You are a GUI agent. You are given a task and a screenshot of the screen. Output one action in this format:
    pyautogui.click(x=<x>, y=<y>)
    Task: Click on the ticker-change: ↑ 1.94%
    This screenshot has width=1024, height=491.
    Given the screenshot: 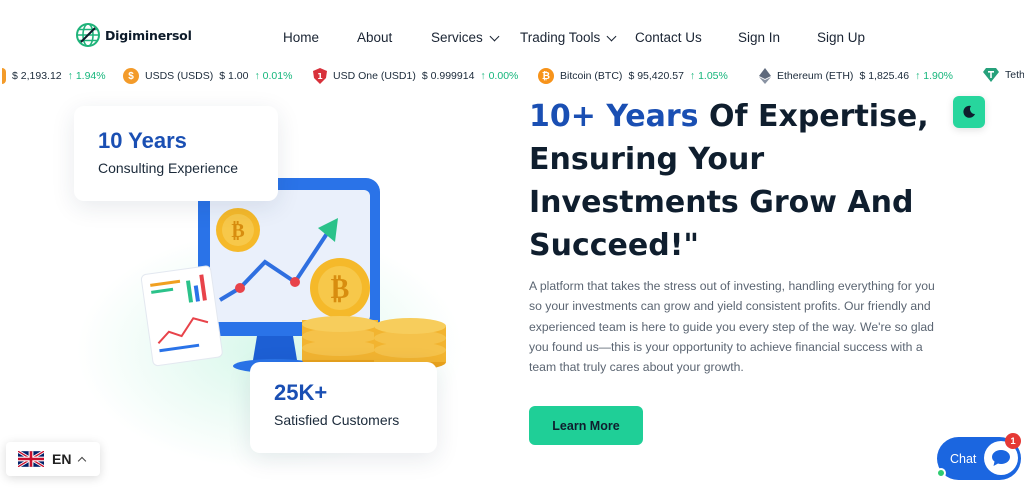 What is the action you would take?
    pyautogui.click(x=86, y=76)
    